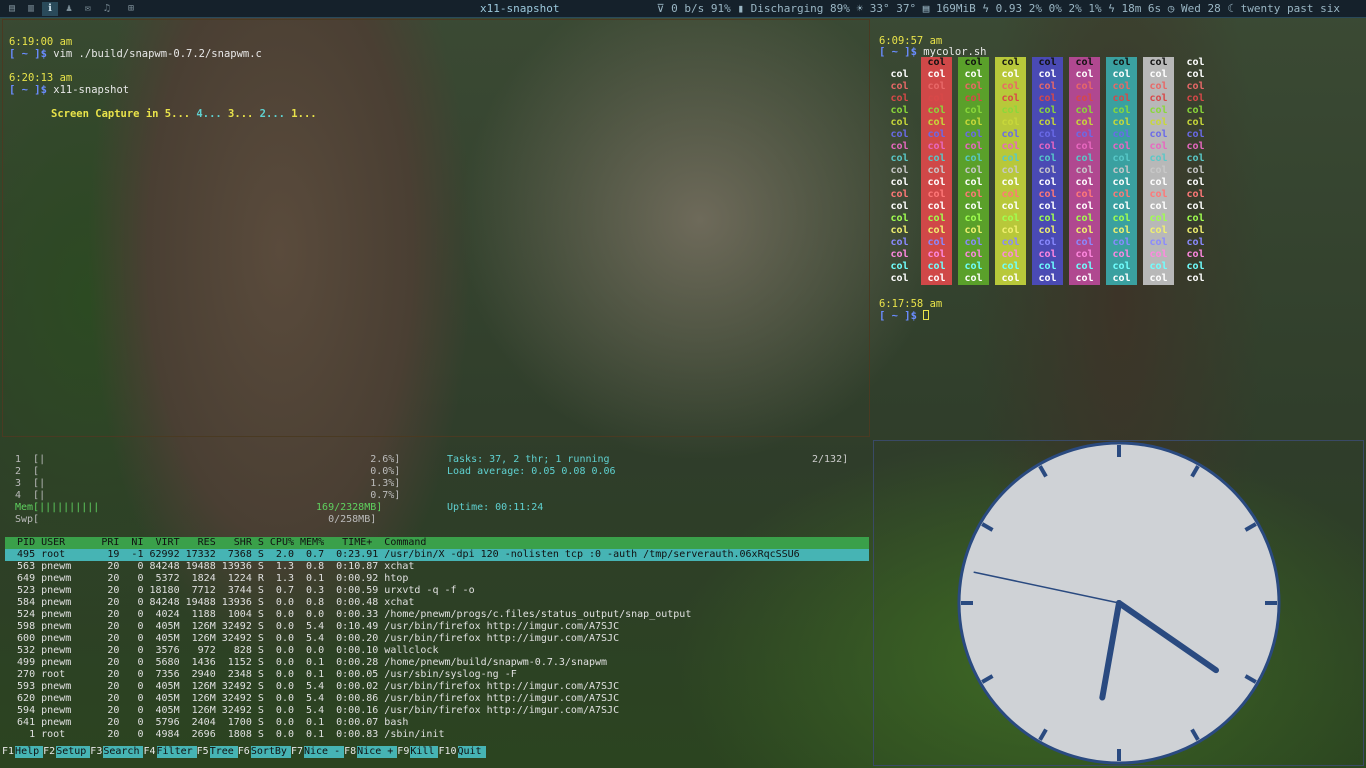 The height and width of the screenshot is (768, 1366). Describe the element at coordinates (31, 9) in the screenshot. I see `workspace-2: ▥` at that location.